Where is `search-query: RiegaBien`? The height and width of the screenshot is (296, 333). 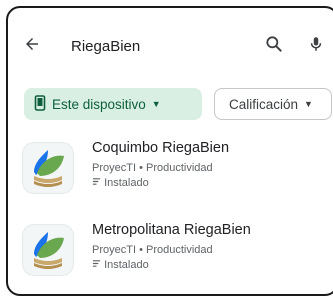
search-query: RiegaBien is located at coordinates (105, 46).